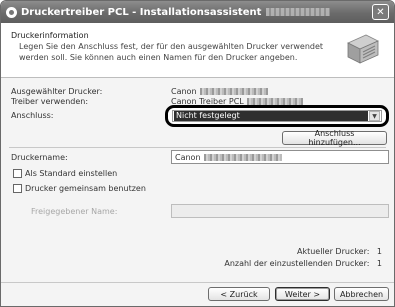  I want to click on printer-count-status: Anzahl der einzustellenden Drucker: 1, so click(303, 263).